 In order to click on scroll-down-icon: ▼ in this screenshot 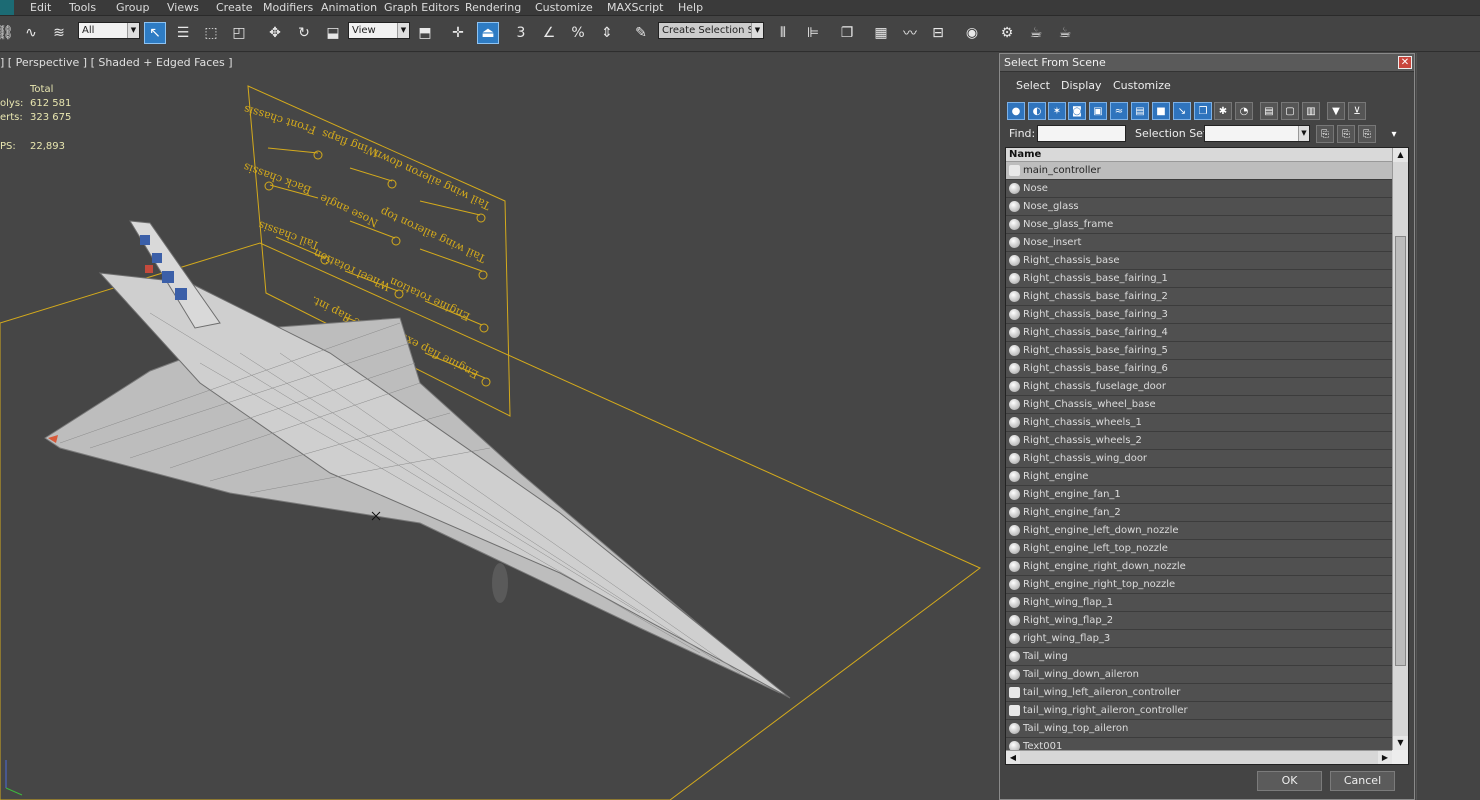, I will do `click(1400, 743)`.